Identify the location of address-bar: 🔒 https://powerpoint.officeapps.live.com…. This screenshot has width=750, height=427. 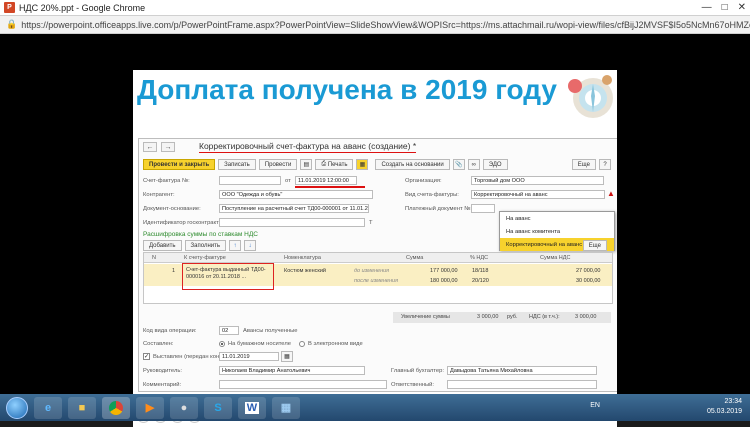
(375, 25).